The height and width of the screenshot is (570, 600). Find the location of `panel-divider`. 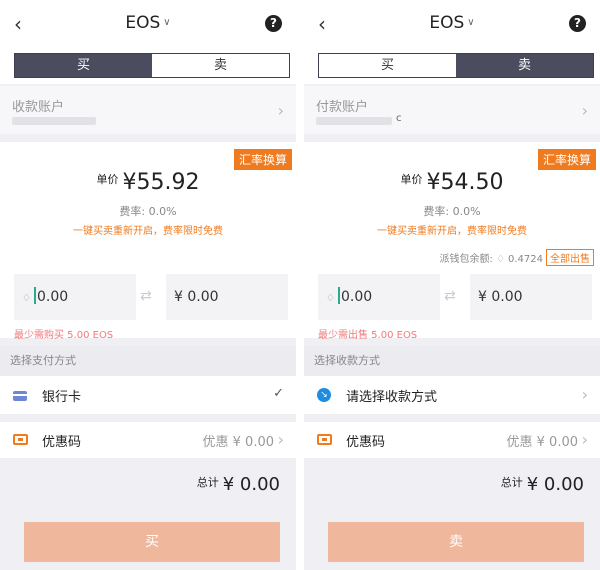

panel-divider is located at coordinates (300, 285).